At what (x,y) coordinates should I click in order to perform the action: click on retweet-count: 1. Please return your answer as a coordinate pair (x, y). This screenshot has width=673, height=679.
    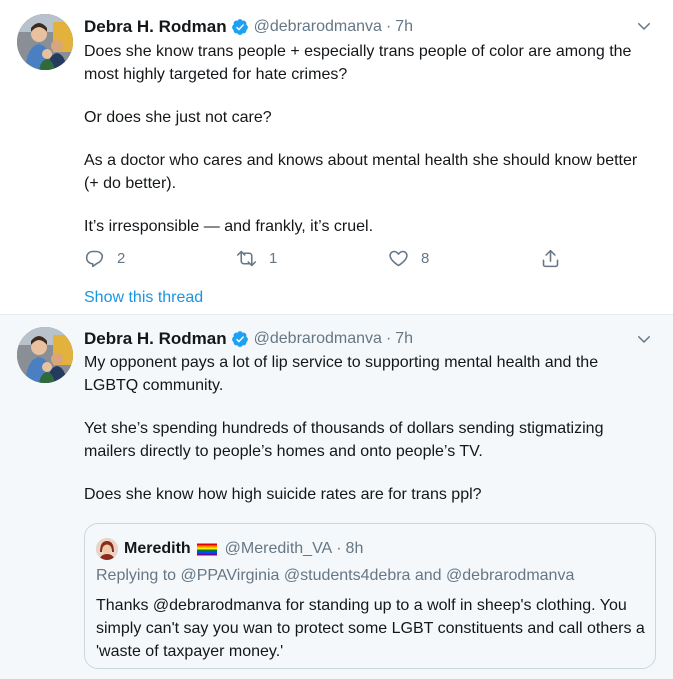
    Looking at the image, I should click on (273, 258).